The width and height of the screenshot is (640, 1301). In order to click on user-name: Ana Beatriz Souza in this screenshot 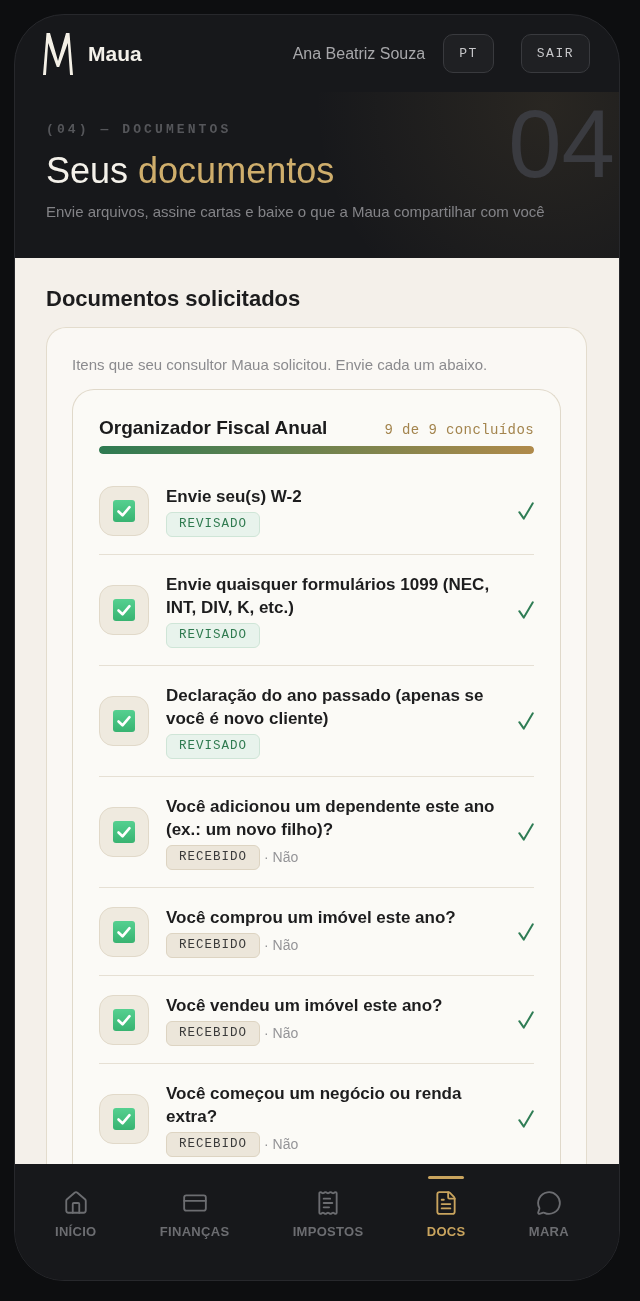, I will do `click(359, 53)`.